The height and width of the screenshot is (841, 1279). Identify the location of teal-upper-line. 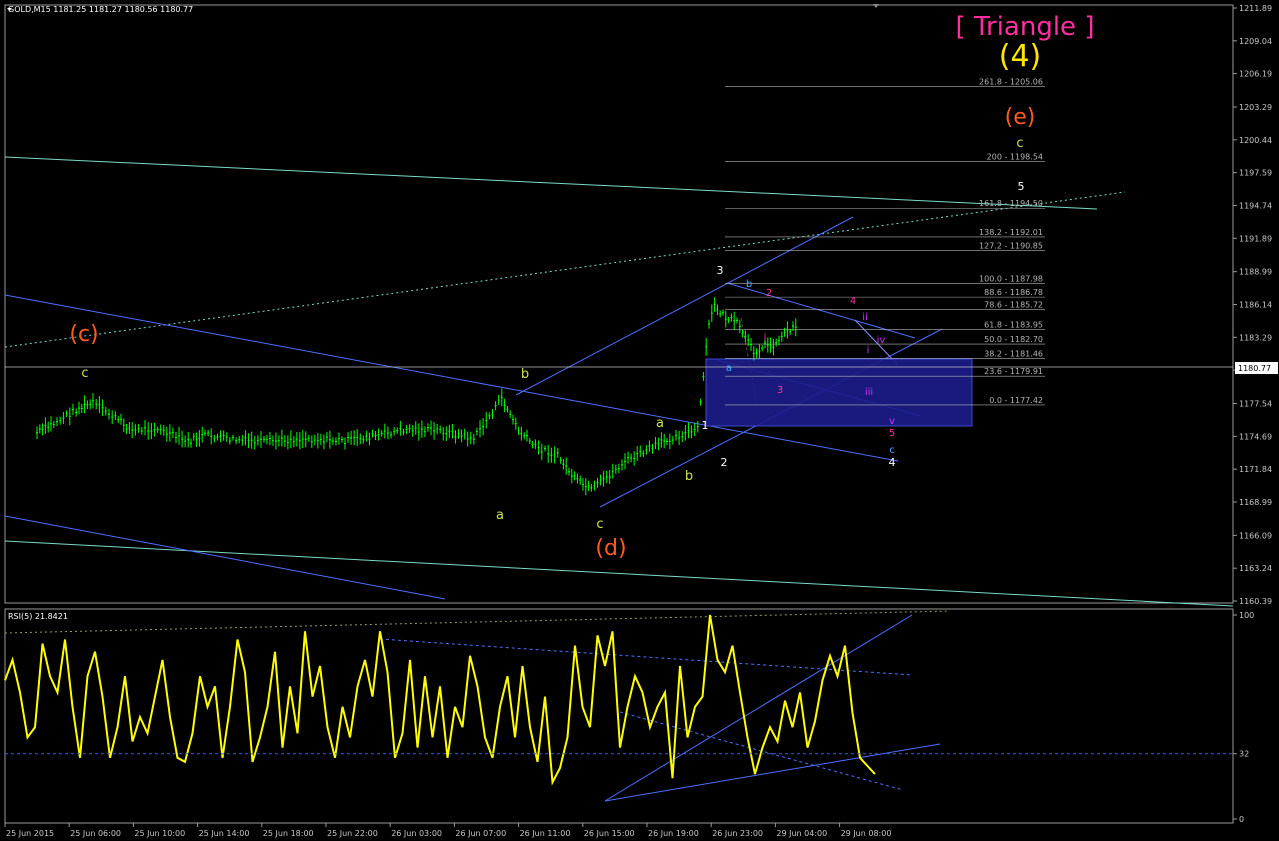
(551, 183).